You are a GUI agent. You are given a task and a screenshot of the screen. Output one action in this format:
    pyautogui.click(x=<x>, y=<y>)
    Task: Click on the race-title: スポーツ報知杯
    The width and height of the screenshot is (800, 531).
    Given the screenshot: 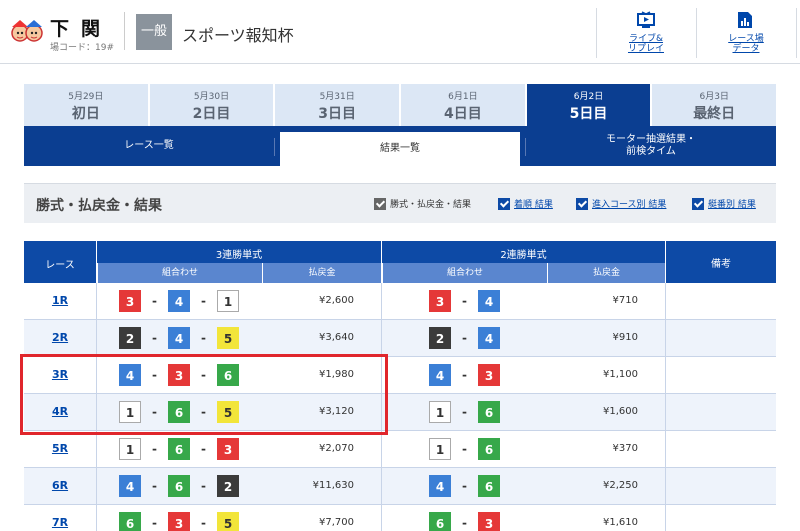 What is the action you would take?
    pyautogui.click(x=238, y=35)
    